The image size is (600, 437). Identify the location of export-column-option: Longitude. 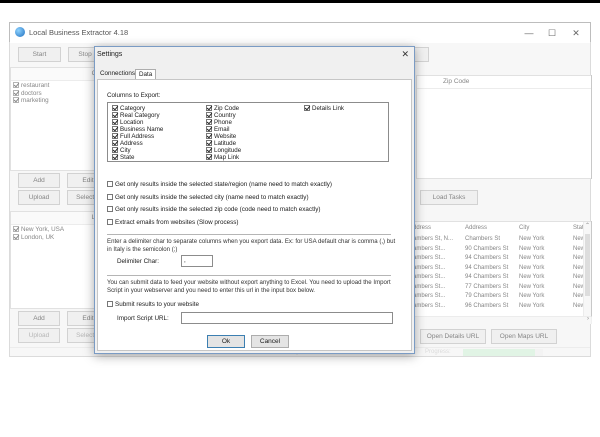
(223, 150).